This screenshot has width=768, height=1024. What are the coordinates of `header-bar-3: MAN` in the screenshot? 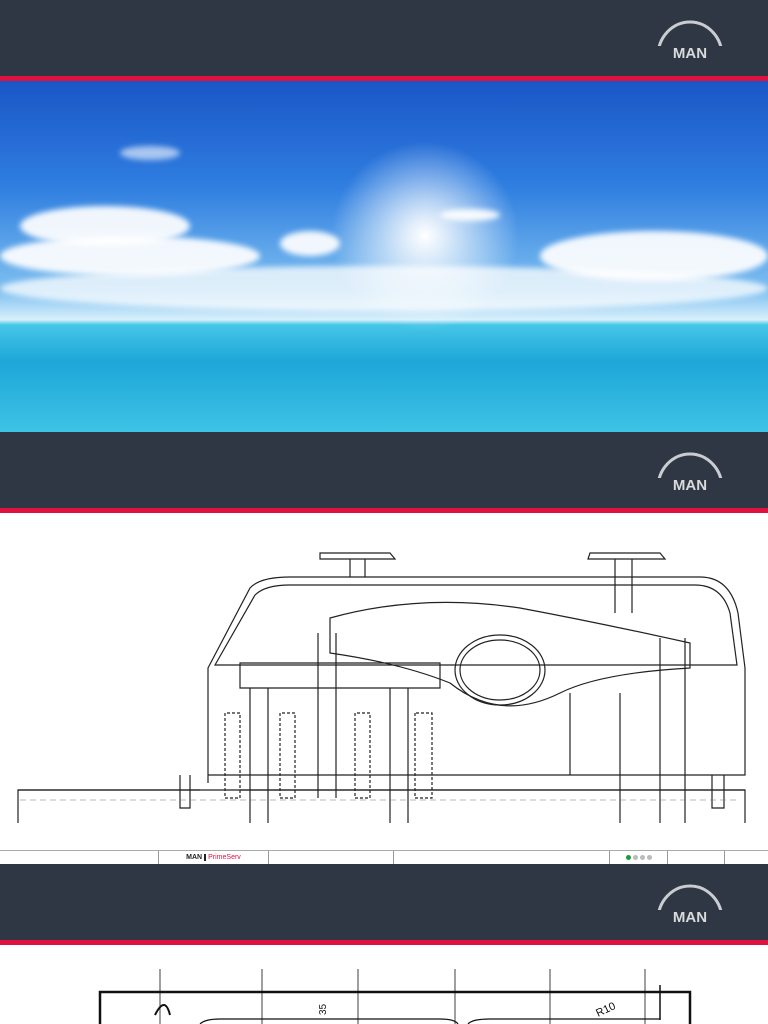 It's located at (384, 902).